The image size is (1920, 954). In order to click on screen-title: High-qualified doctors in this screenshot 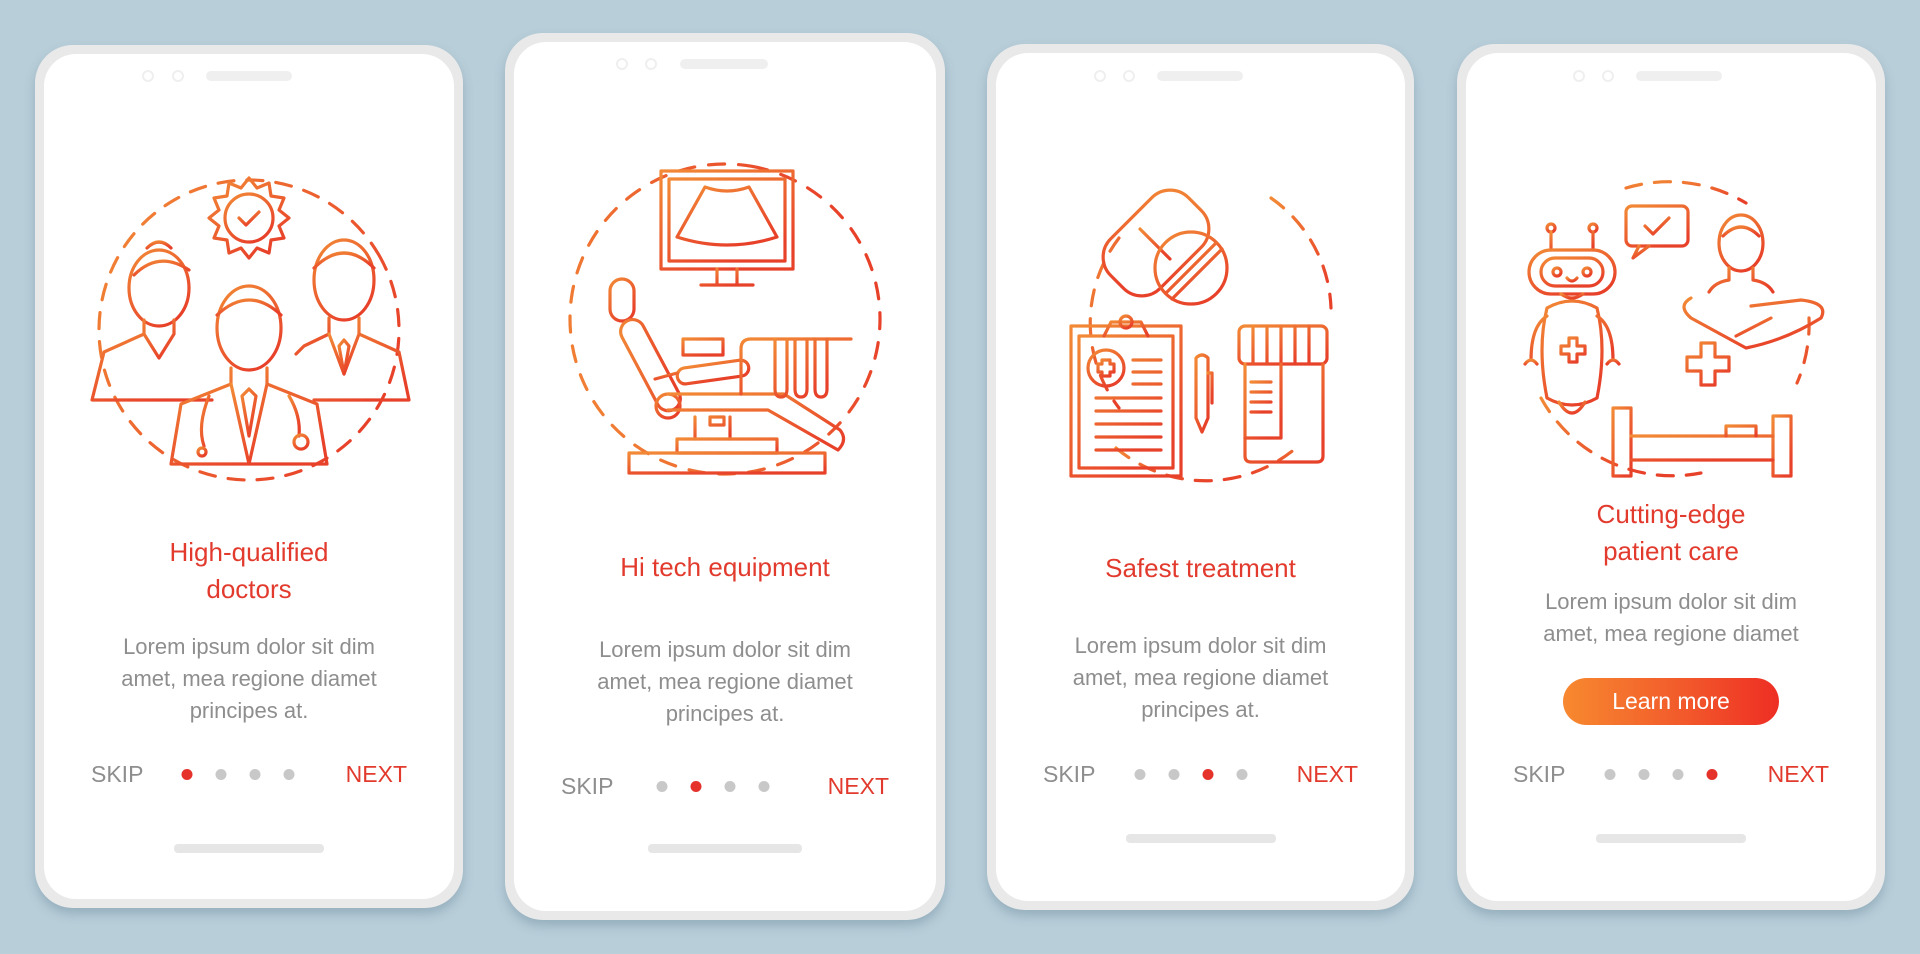, I will do `click(249, 571)`.